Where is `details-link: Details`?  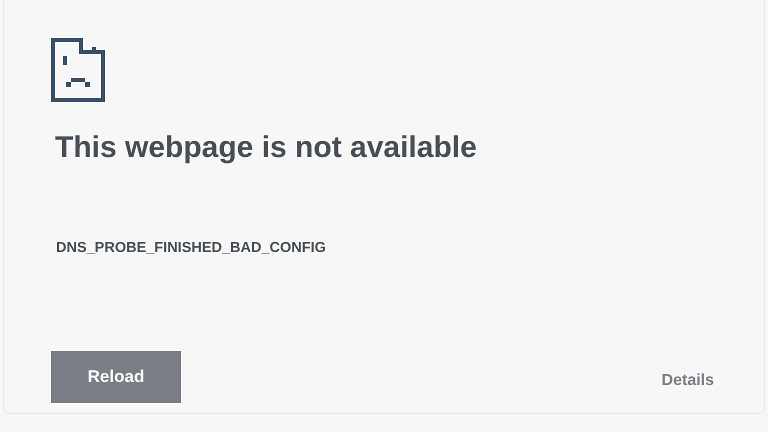 details-link: Details is located at coordinates (688, 381).